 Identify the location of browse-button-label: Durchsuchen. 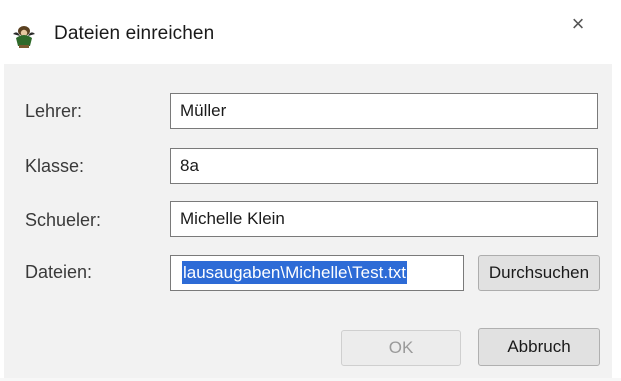
(539, 272).